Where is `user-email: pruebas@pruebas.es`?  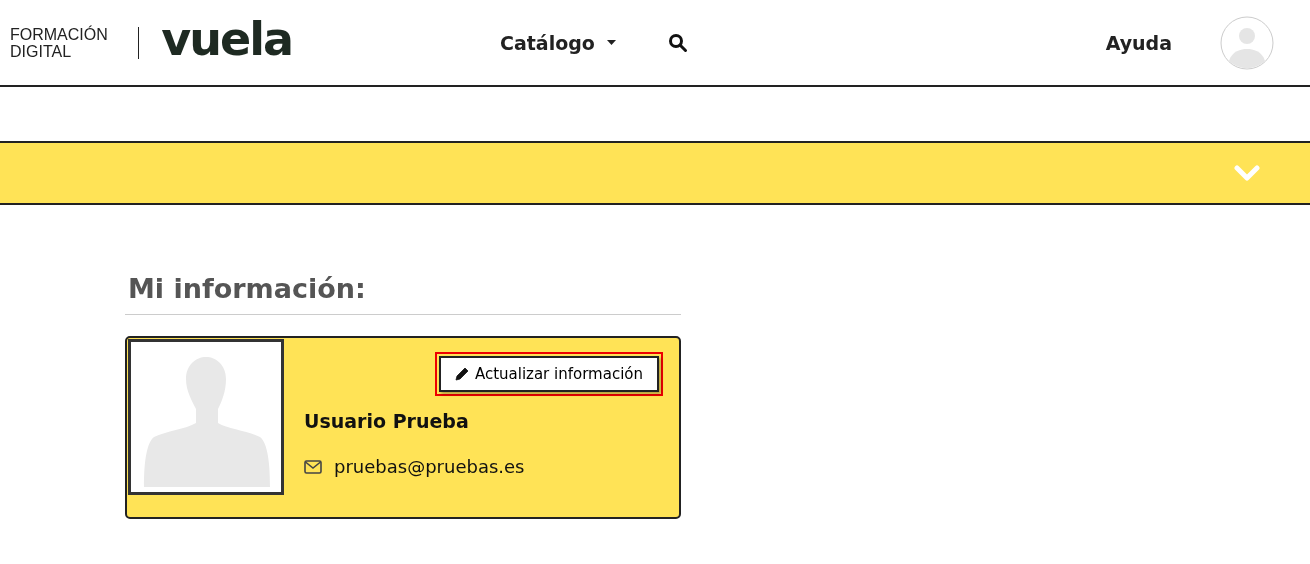 user-email: pruebas@pruebas.es is located at coordinates (429, 466).